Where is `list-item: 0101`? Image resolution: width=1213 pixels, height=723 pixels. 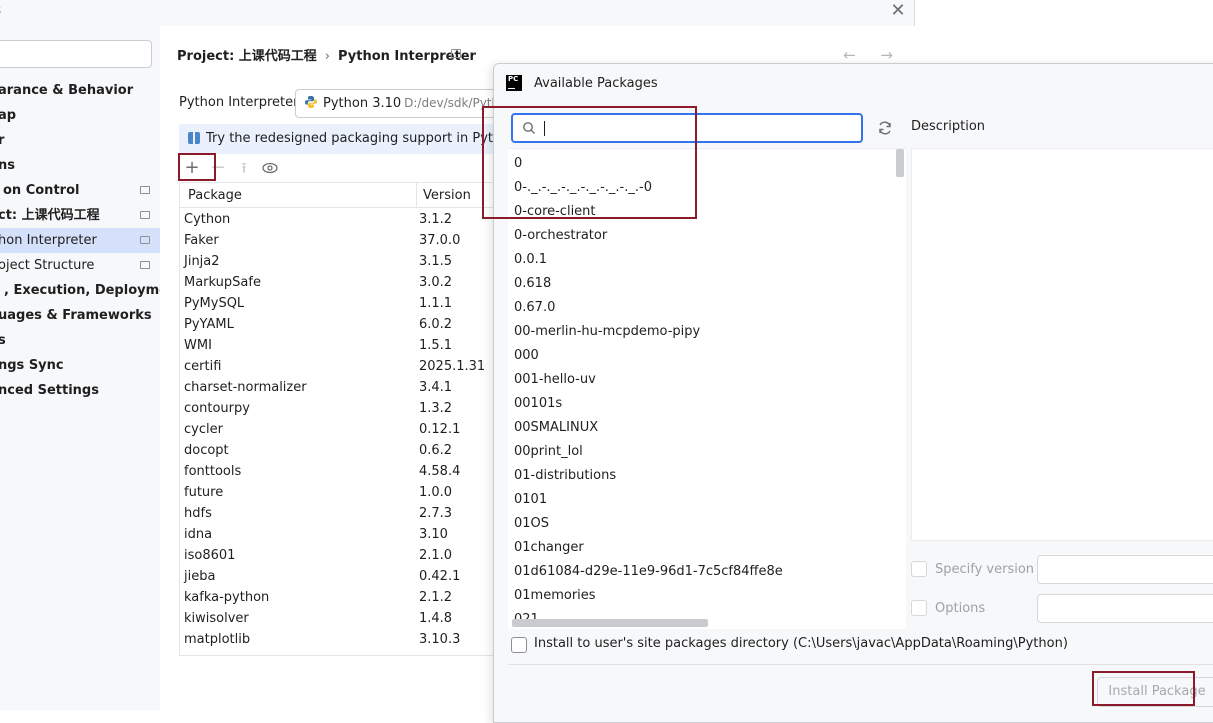 list-item: 0101 is located at coordinates (530, 500).